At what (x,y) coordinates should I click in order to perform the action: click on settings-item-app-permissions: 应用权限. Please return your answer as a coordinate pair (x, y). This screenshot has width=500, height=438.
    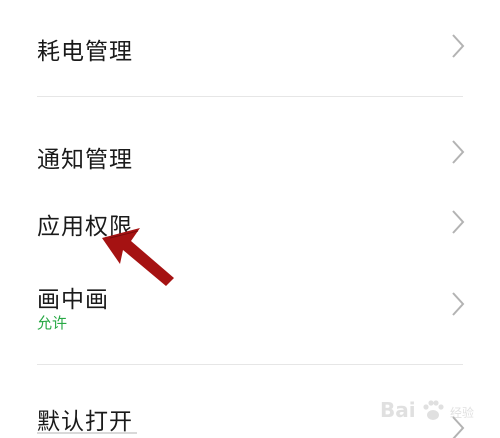
    Looking at the image, I should click on (250, 221).